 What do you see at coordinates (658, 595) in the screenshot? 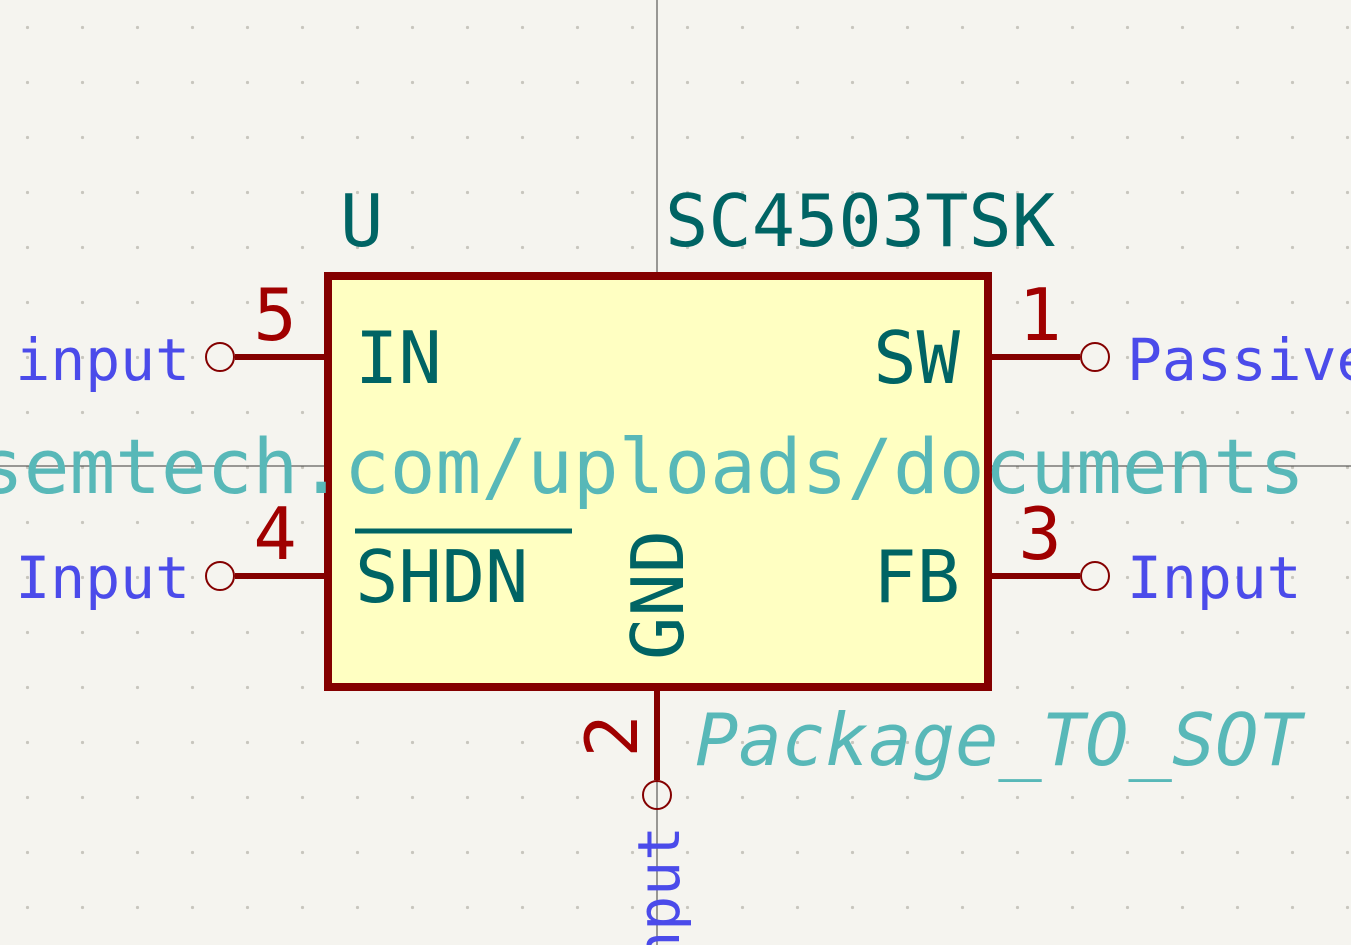
I see `pin-name-gnd: GND` at bounding box center [658, 595].